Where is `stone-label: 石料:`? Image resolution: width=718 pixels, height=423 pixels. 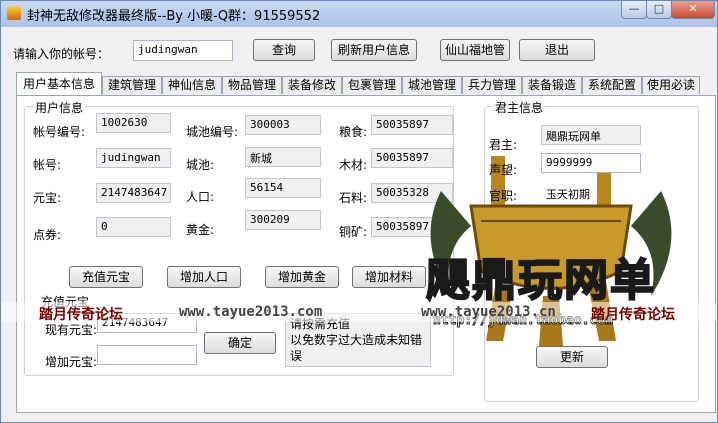 stone-label: 石料: is located at coordinates (353, 198).